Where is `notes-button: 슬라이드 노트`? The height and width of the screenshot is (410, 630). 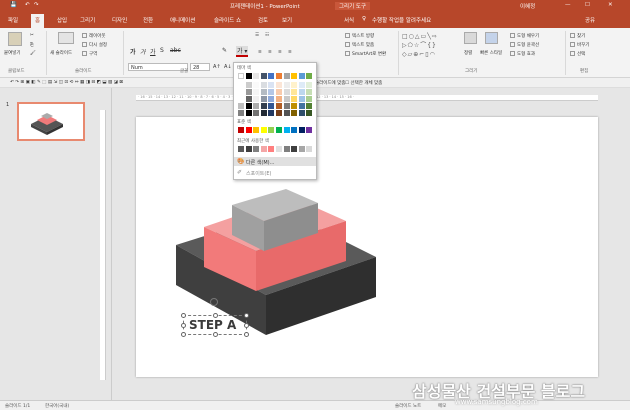 notes-button: 슬라이드 노트 is located at coordinates (408, 406).